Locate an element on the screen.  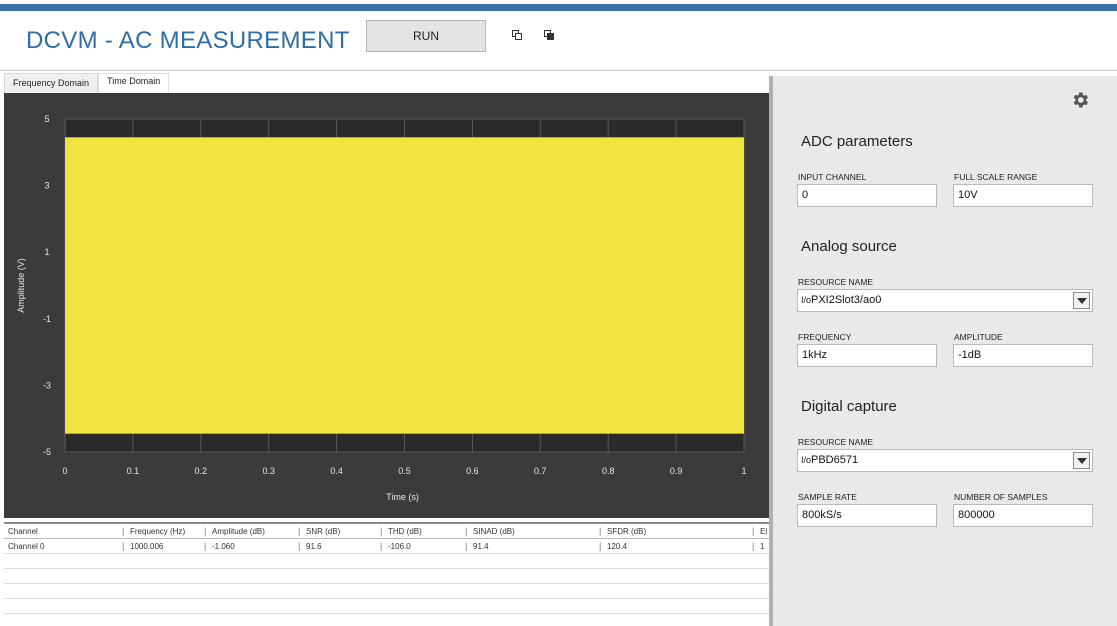
sample-rate-label: SAMPLE RATE is located at coordinates (827, 497).